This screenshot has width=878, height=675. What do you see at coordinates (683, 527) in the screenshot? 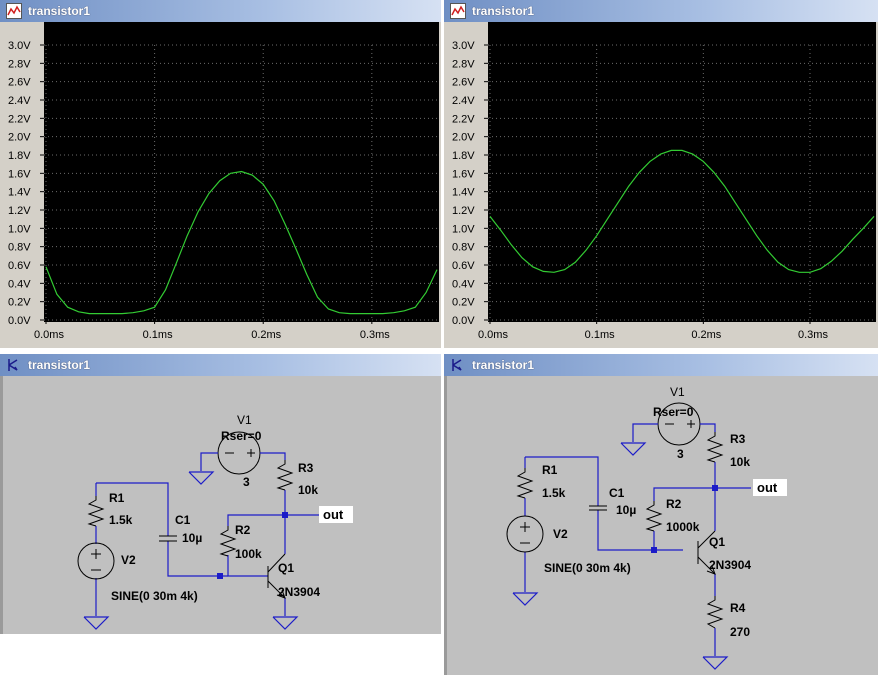
I see `r2-value: 1000k` at bounding box center [683, 527].